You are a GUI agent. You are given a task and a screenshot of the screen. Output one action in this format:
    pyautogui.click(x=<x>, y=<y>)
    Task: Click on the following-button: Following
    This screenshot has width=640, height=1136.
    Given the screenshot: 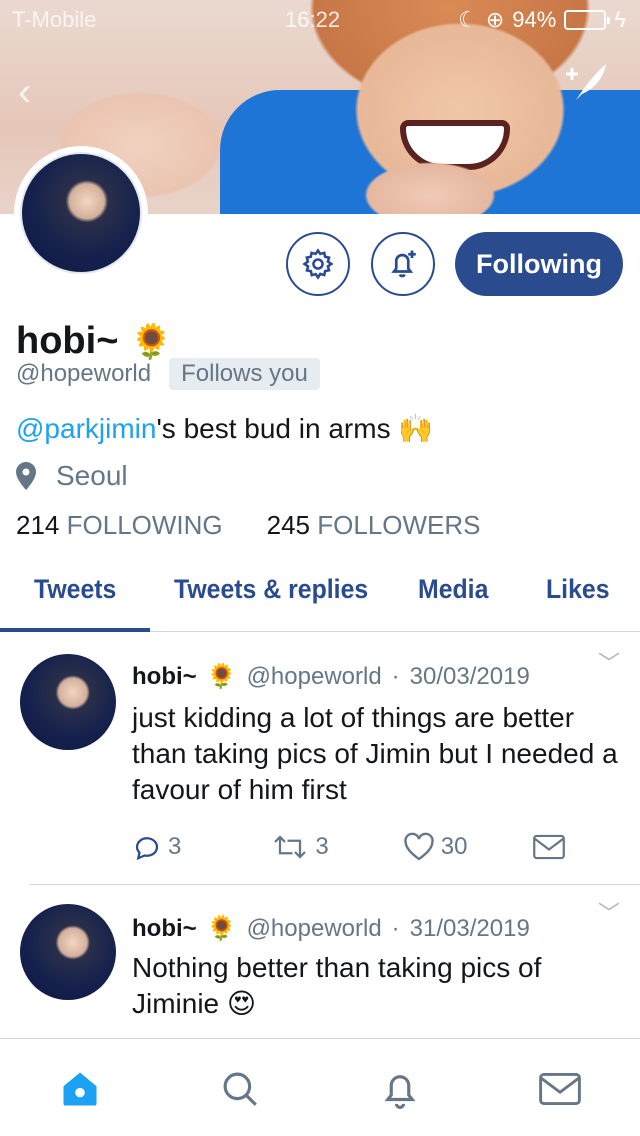 What is the action you would take?
    pyautogui.click(x=539, y=264)
    